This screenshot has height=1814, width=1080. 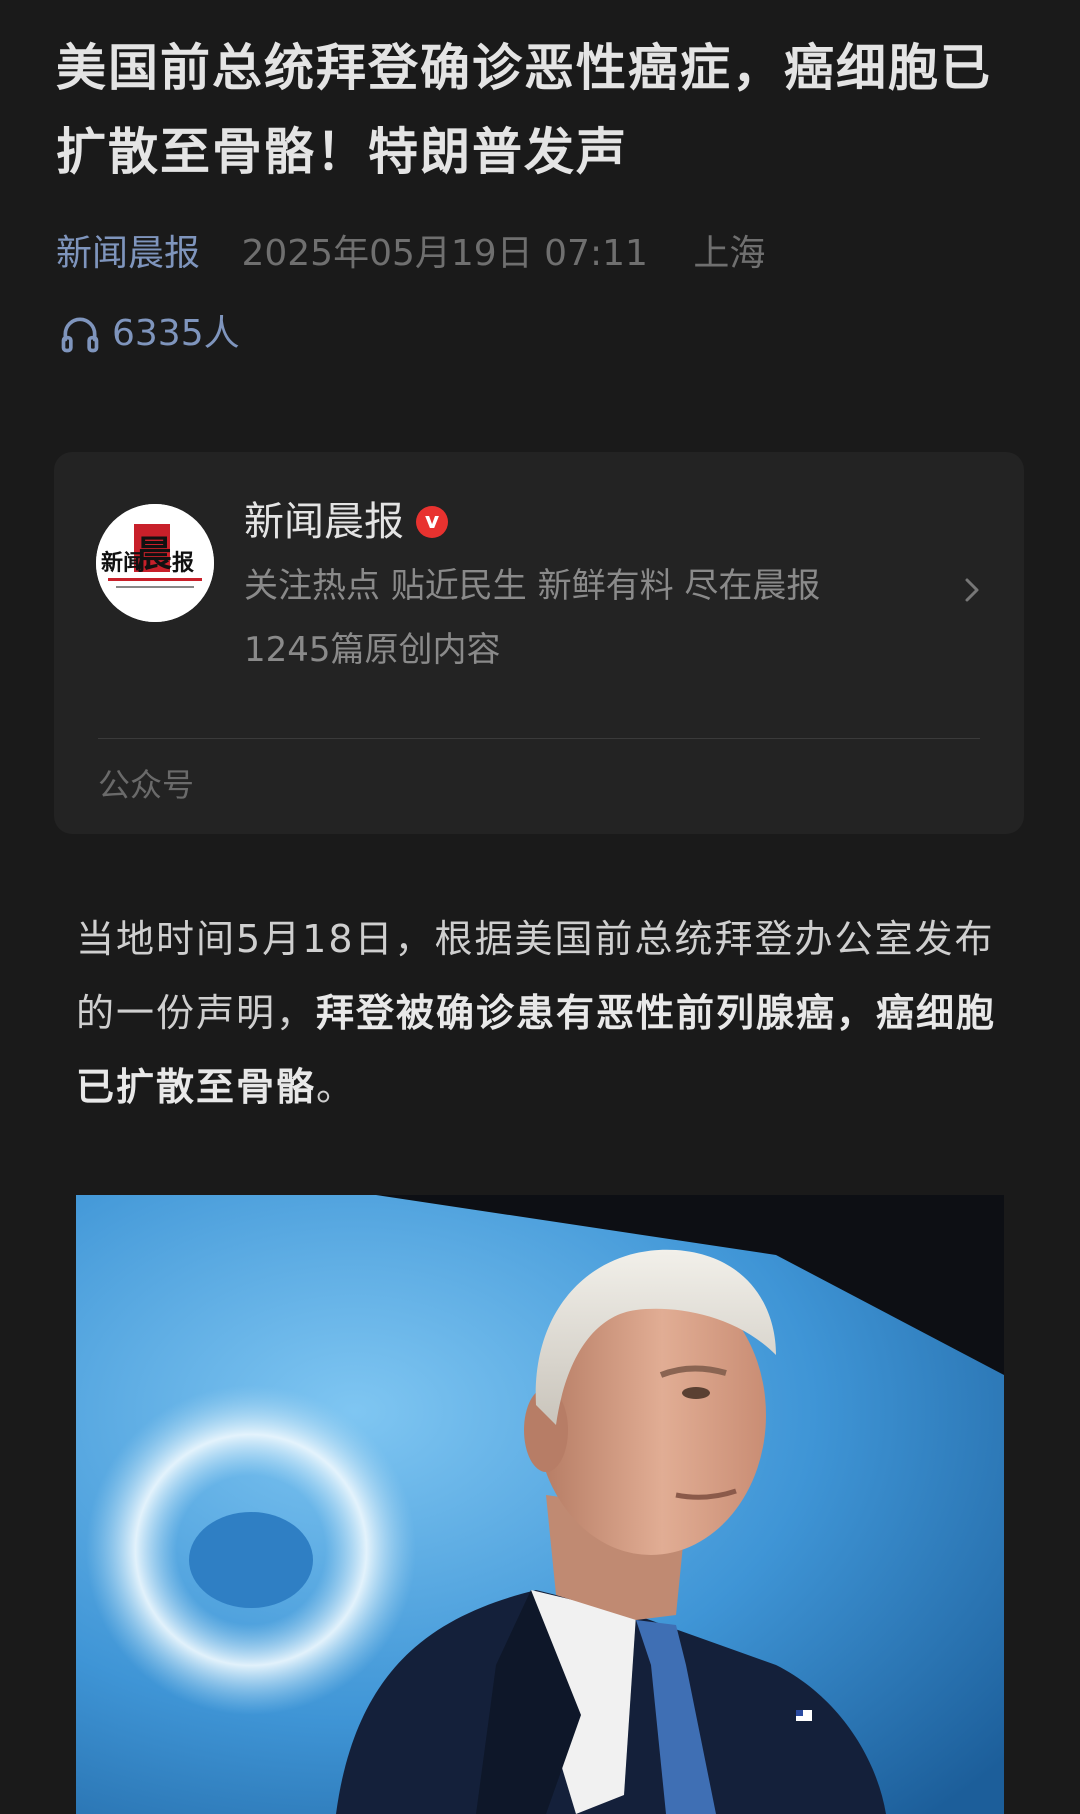 What do you see at coordinates (336, 1087) in the screenshot?
I see `paragraph-end: 。` at bounding box center [336, 1087].